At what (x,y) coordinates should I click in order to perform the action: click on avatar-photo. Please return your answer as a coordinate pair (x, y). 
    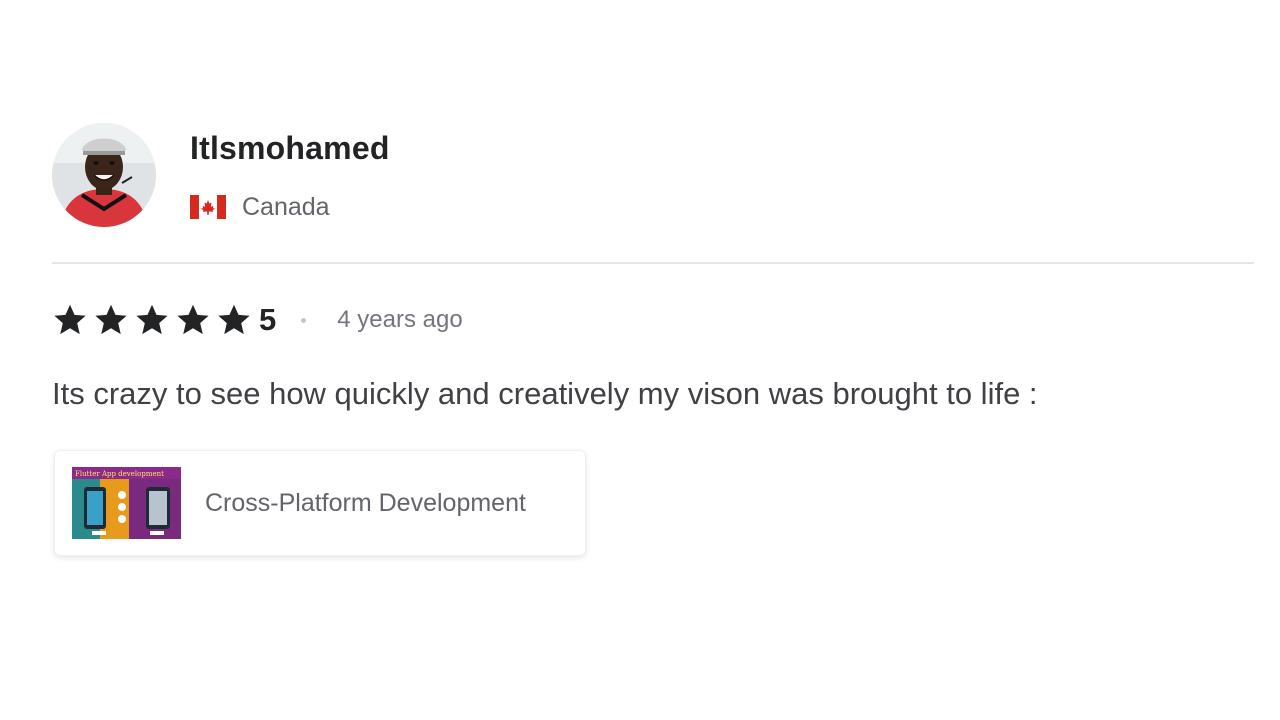
    Looking at the image, I should click on (104, 175).